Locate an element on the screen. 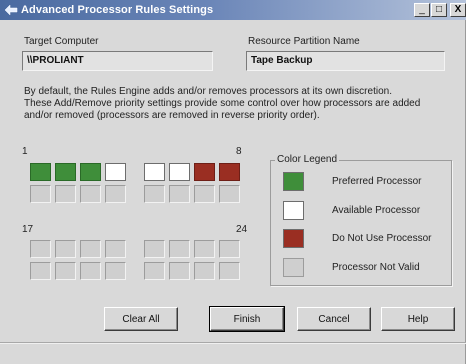 This screenshot has height=364, width=466. window-controls: _ □ X is located at coordinates (440, 10).